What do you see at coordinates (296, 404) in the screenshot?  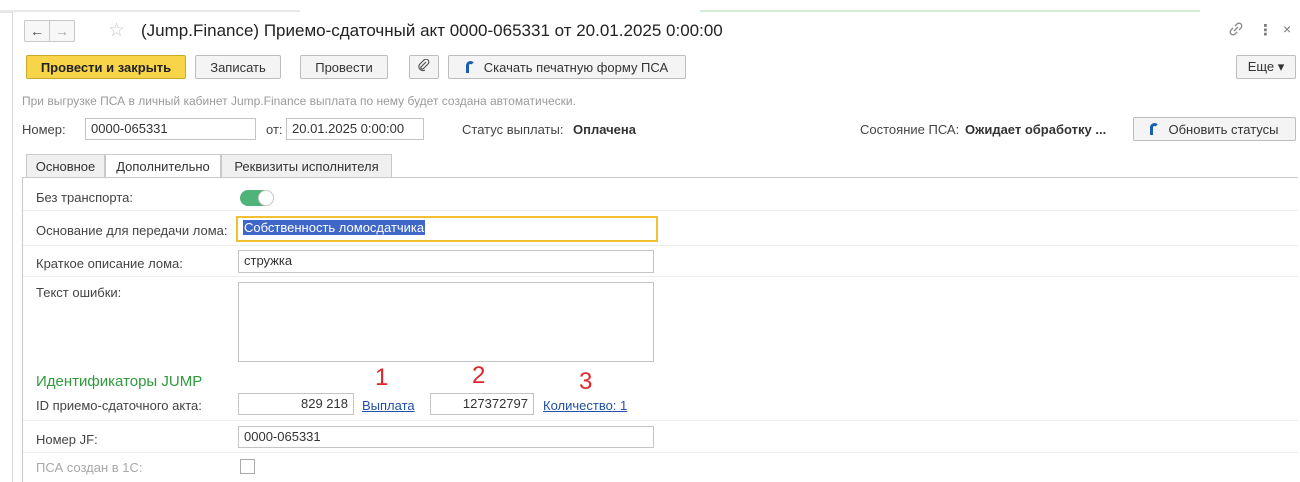 I see `act-id-field: 829 218` at bounding box center [296, 404].